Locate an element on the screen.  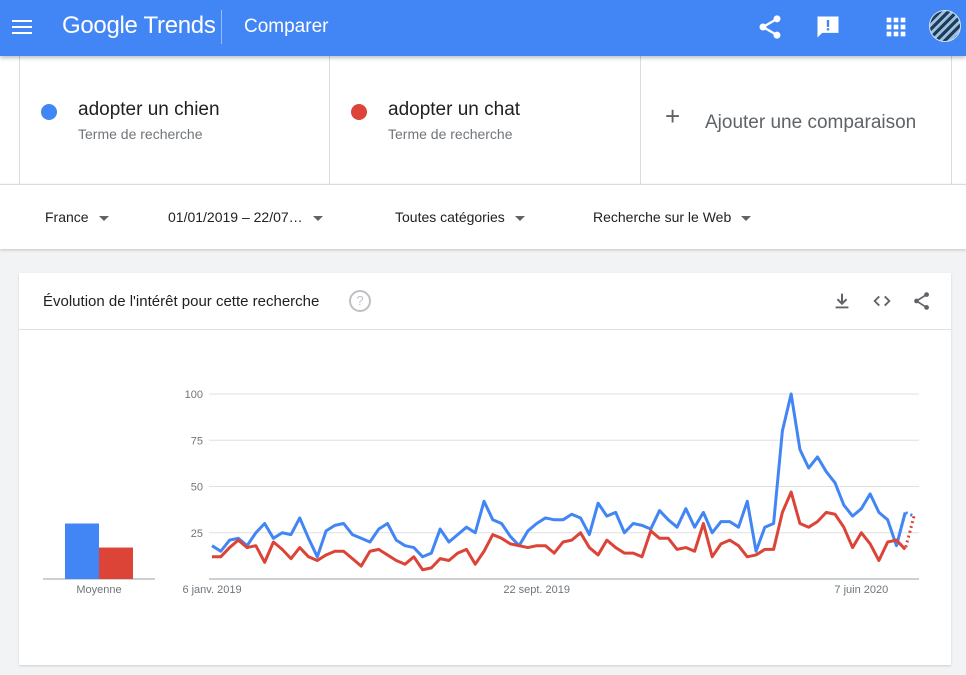
average-caption: Moyenne is located at coordinates (98, 590).